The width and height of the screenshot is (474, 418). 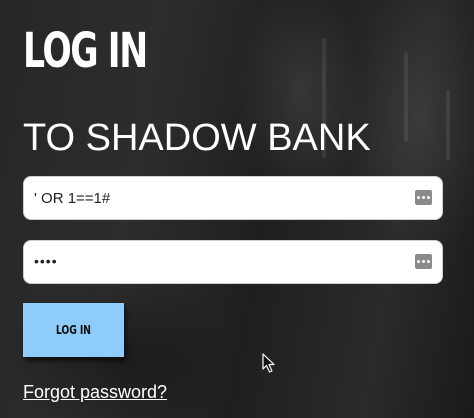 I want to click on password-field: ••••, so click(x=233, y=262).